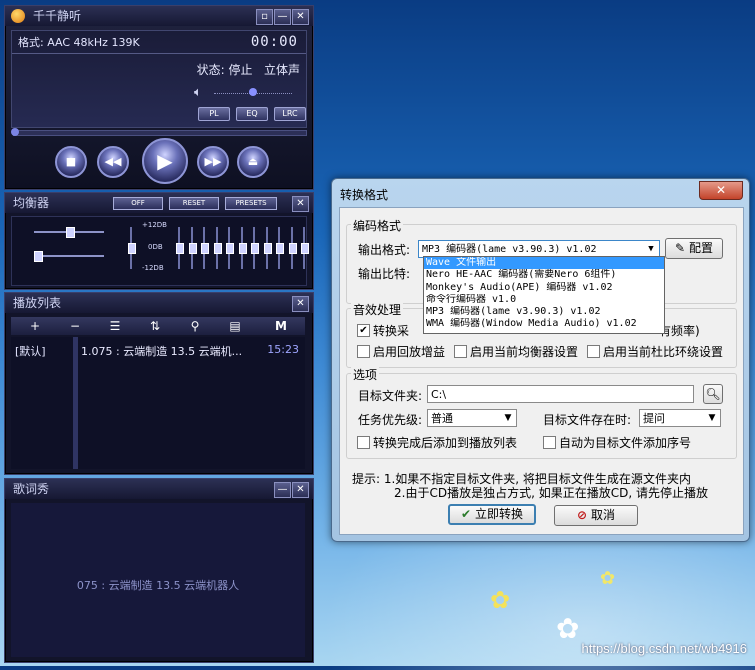 This screenshot has width=755, height=670. I want to click on channel-text: 立体声, so click(281, 70).